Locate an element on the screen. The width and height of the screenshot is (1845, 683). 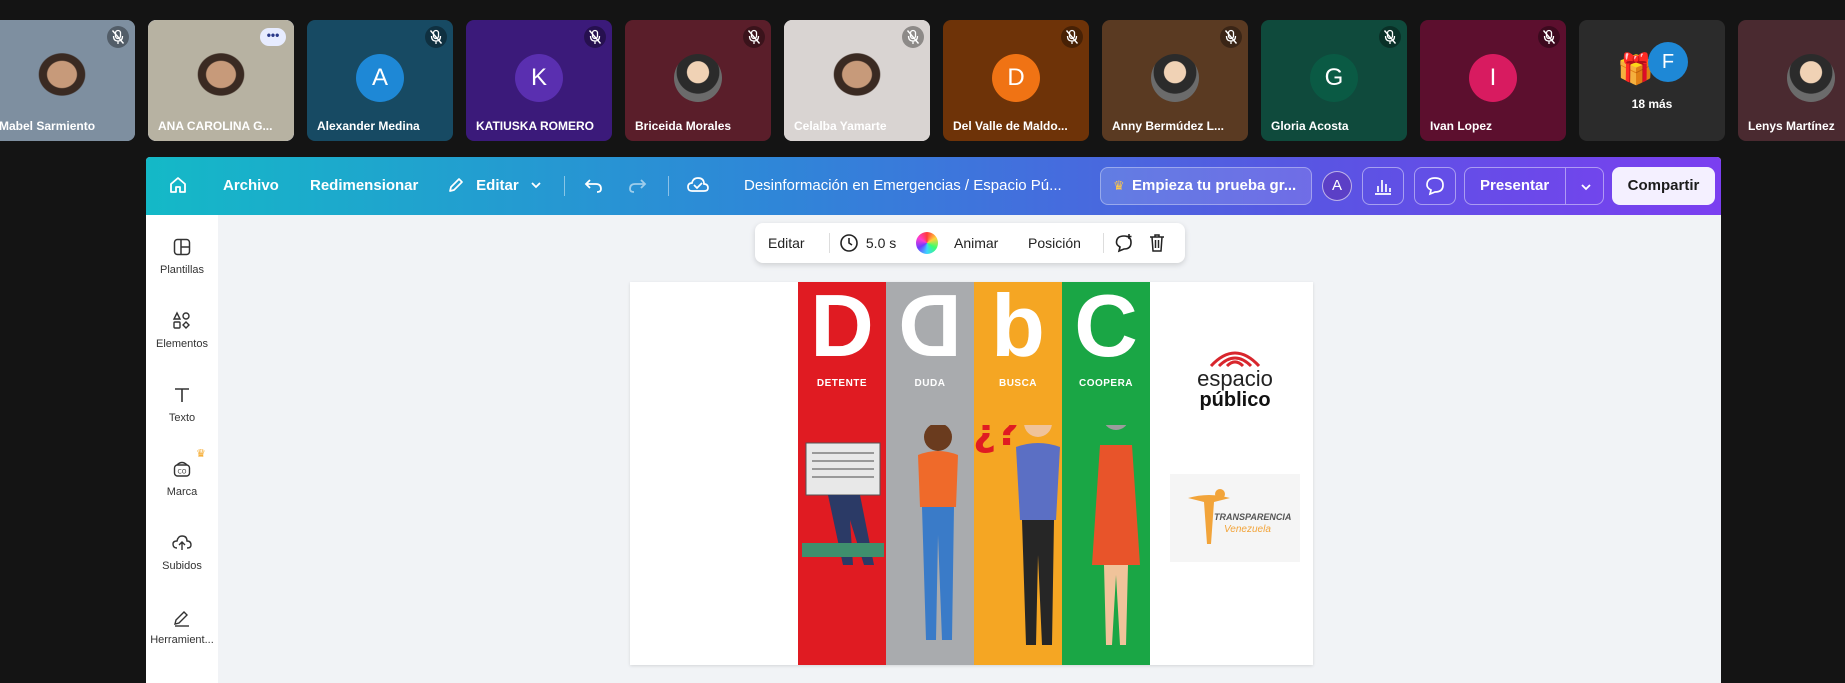
undo-button is located at coordinates (594, 186).